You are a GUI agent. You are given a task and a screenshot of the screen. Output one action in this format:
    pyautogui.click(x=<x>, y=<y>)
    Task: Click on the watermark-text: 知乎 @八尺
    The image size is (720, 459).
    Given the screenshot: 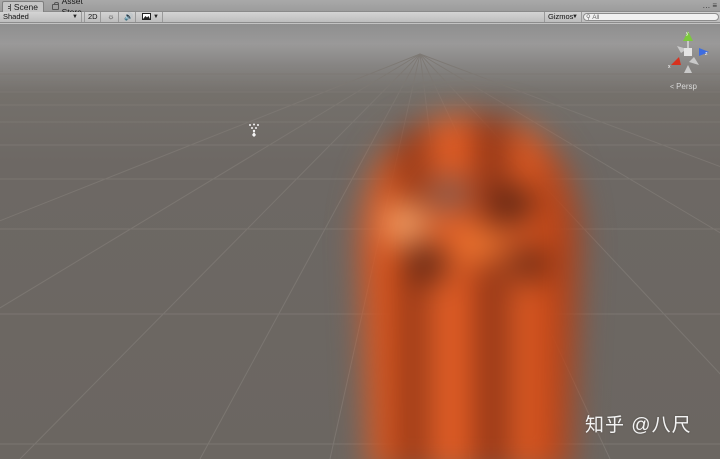 What is the action you would take?
    pyautogui.click(x=638, y=425)
    